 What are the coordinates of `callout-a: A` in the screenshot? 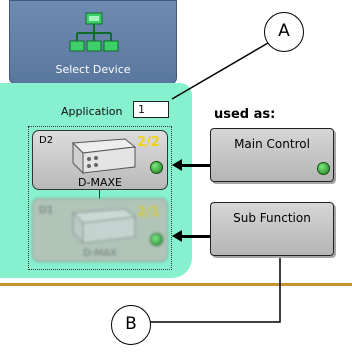 It's located at (284, 32).